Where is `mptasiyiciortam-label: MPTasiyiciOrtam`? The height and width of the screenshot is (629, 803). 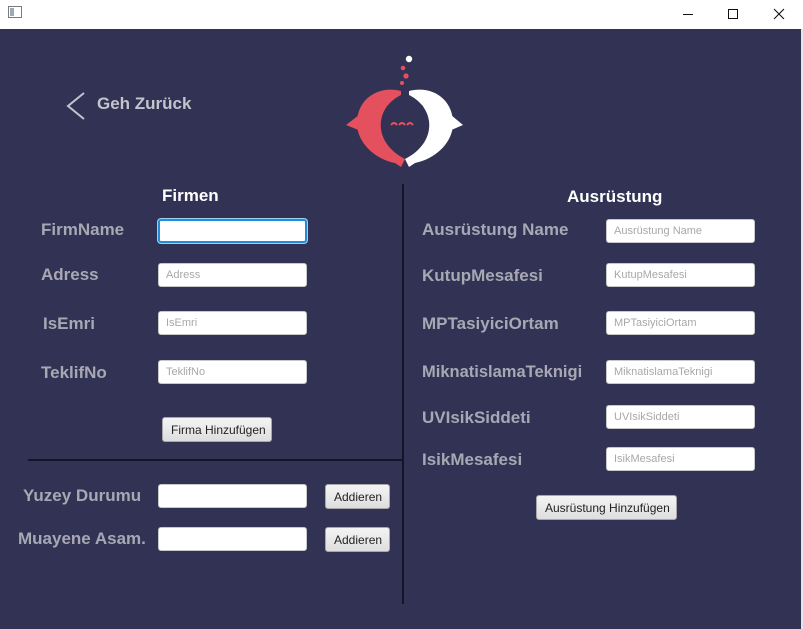 mptasiyiciortam-label: MPTasiyiciOrtam is located at coordinates (490, 323).